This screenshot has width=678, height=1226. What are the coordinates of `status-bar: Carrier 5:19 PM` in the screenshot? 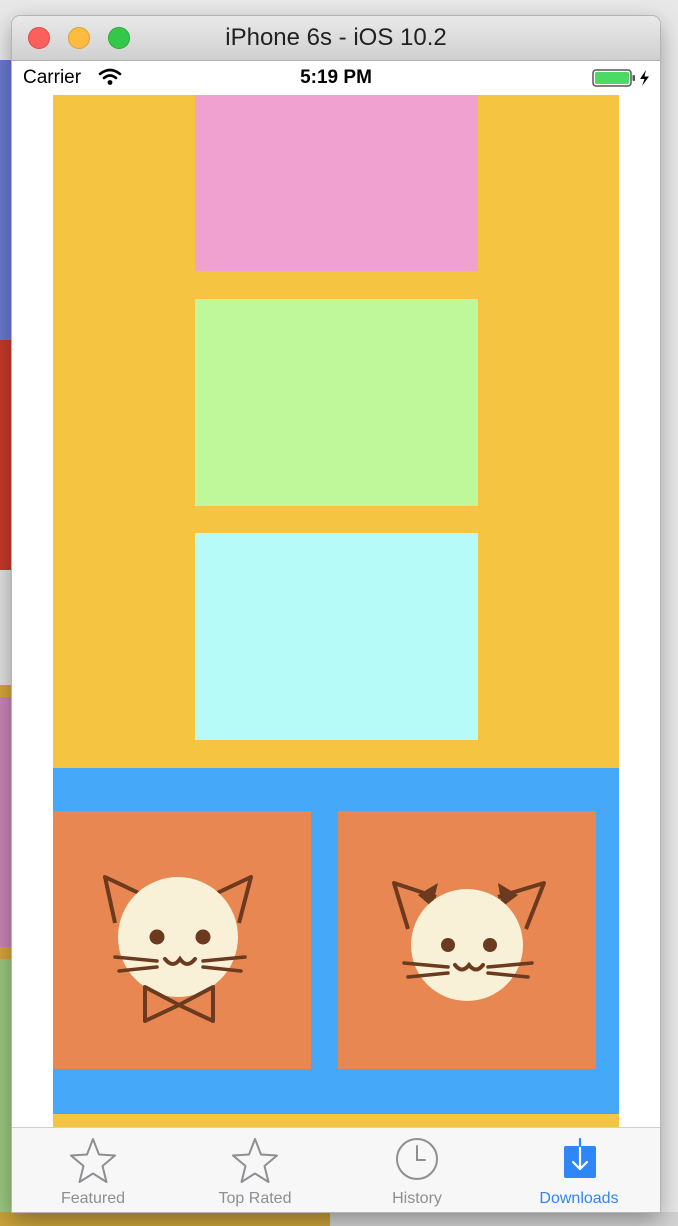 It's located at (336, 78).